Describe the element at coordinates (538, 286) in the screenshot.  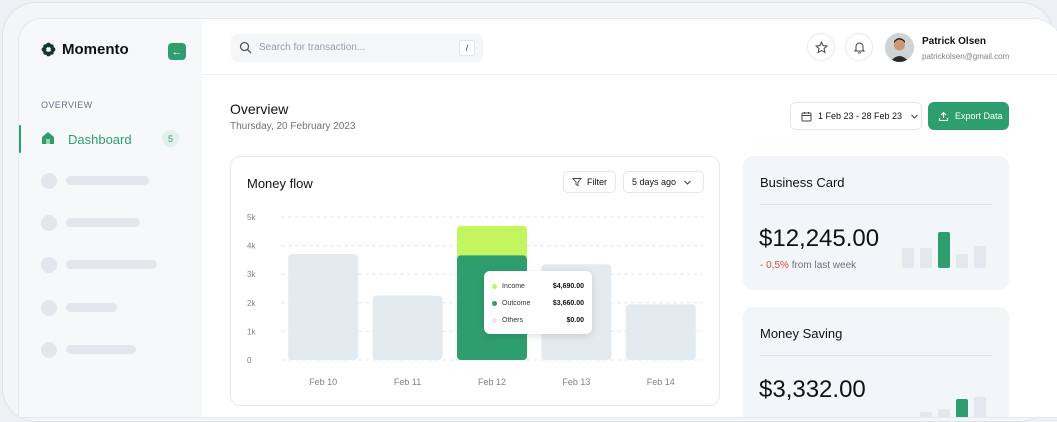
I see `tooltip-row-income: Income $4,690.00` at that location.